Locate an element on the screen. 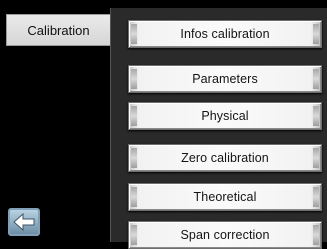 The height and width of the screenshot is (249, 327). left-arrow-icon is located at coordinates (24, 222).